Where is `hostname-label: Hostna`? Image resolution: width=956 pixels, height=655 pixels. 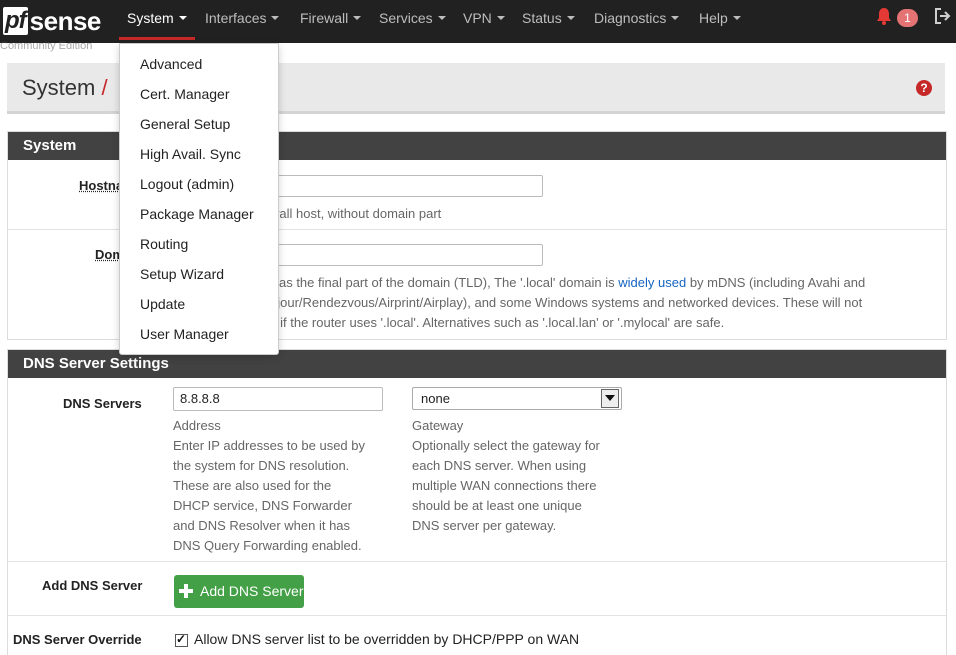
hostname-label: Hostna is located at coordinates (101, 185).